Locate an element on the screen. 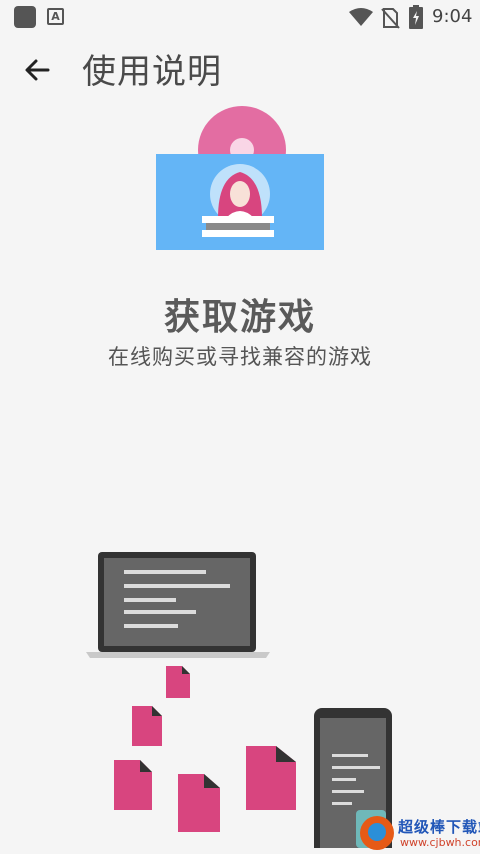 Image resolution: width=480 pixels, height=854 pixels. back-button is located at coordinates (38, 70).